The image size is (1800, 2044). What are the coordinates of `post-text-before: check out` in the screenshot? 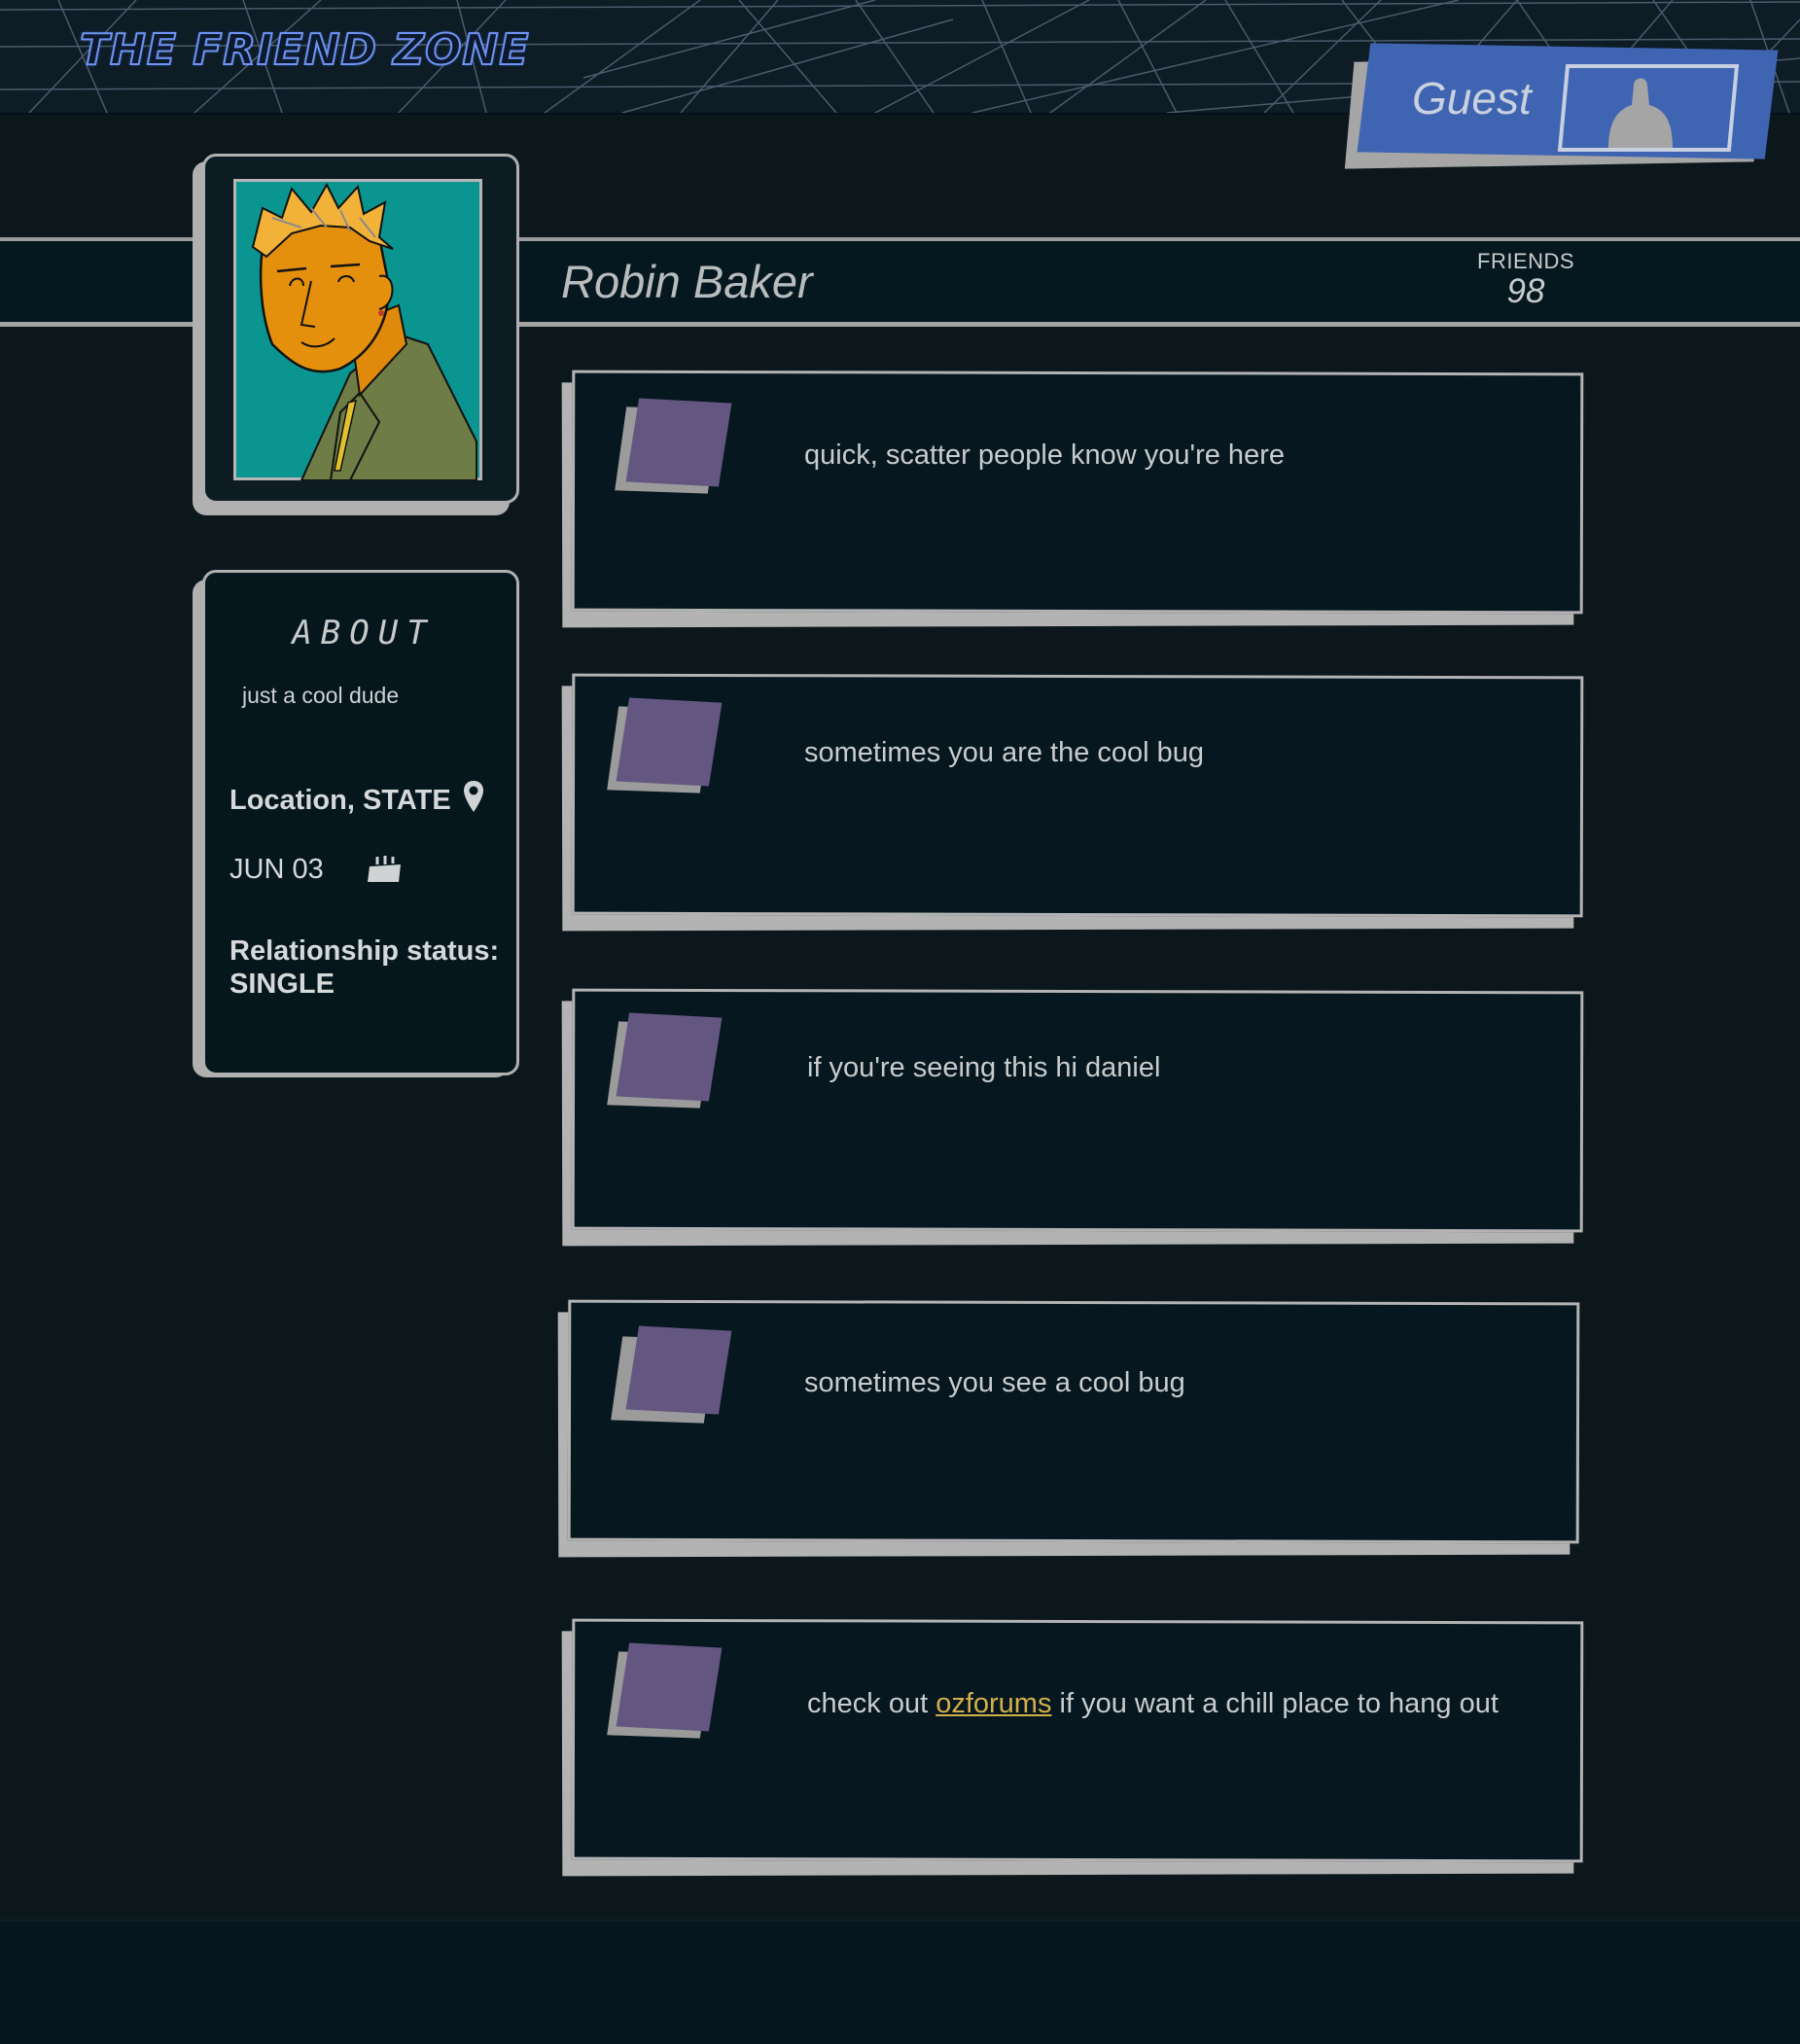 It's located at (871, 1704).